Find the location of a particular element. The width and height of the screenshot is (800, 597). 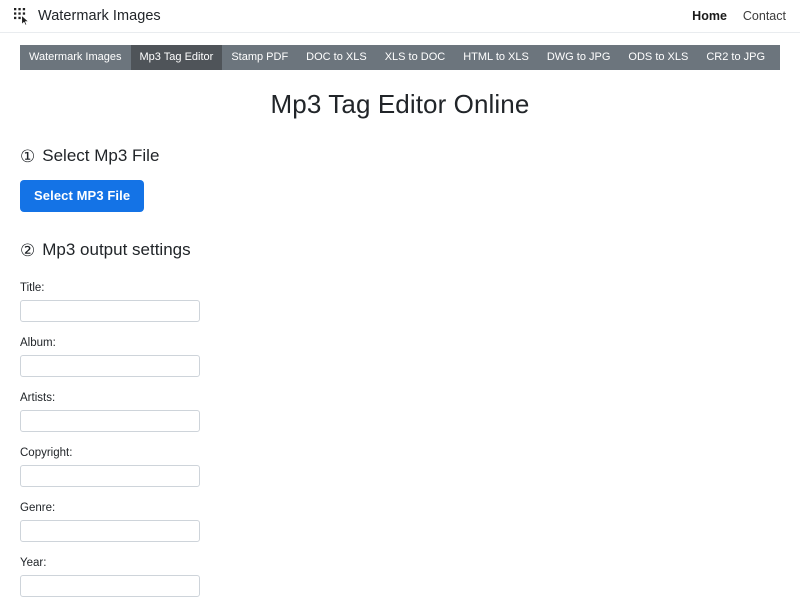

brand-title: Watermark Images is located at coordinates (99, 16).